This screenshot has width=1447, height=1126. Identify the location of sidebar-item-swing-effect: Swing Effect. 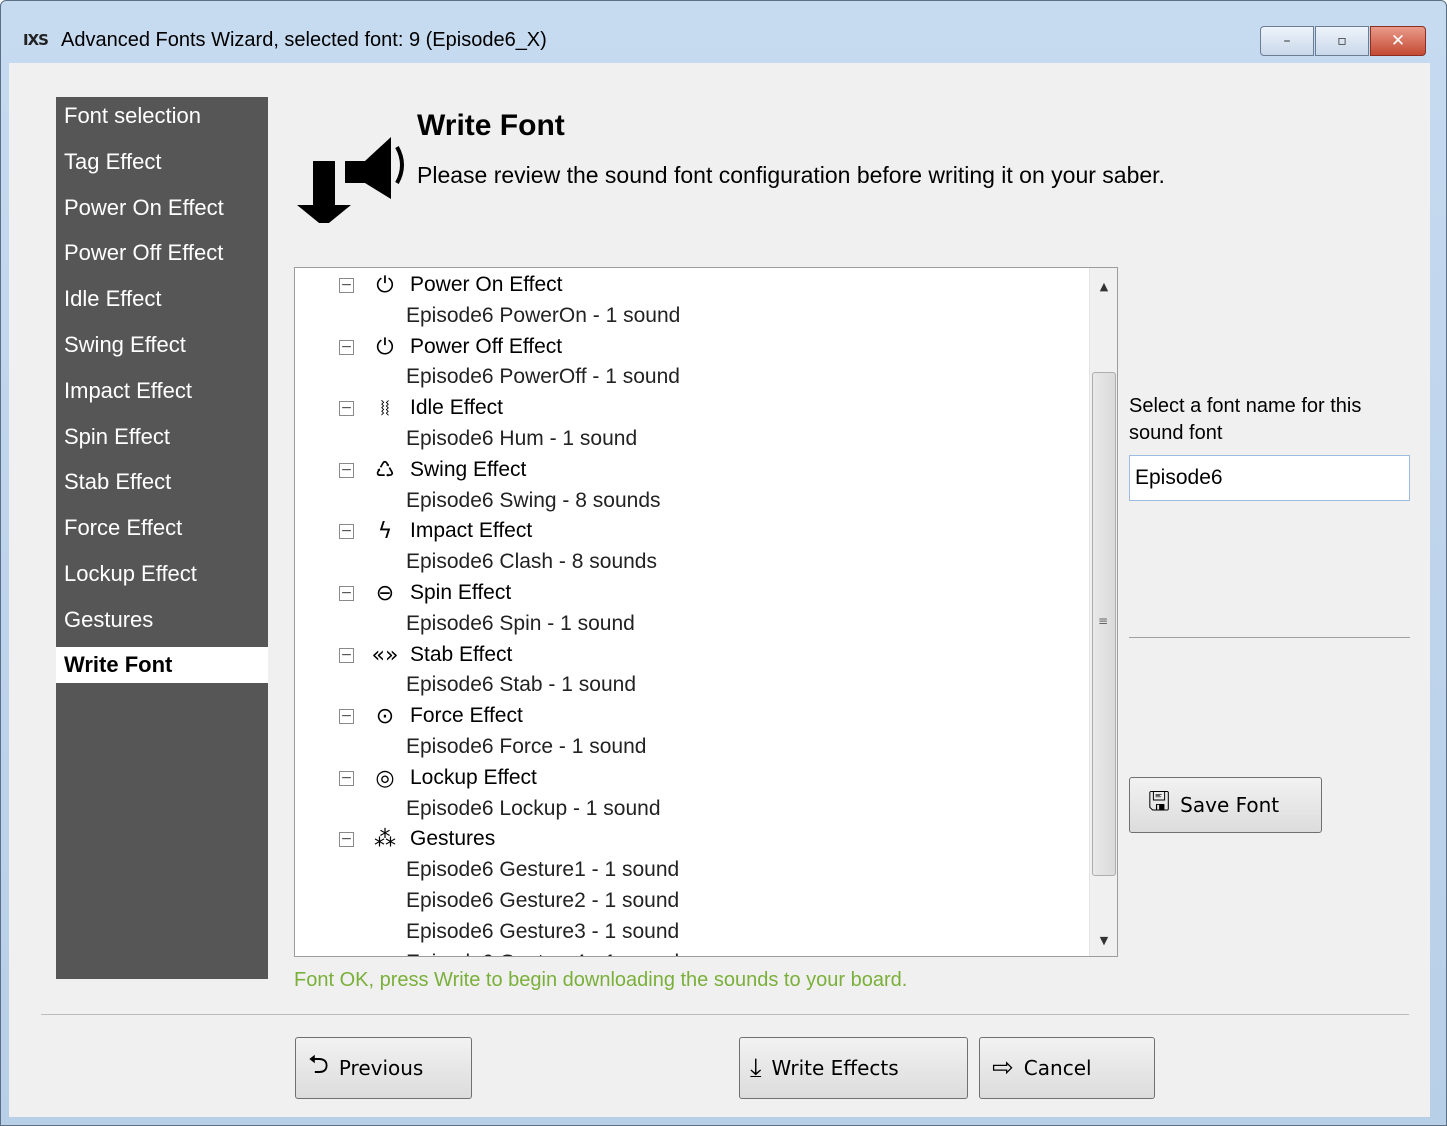
(162, 349).